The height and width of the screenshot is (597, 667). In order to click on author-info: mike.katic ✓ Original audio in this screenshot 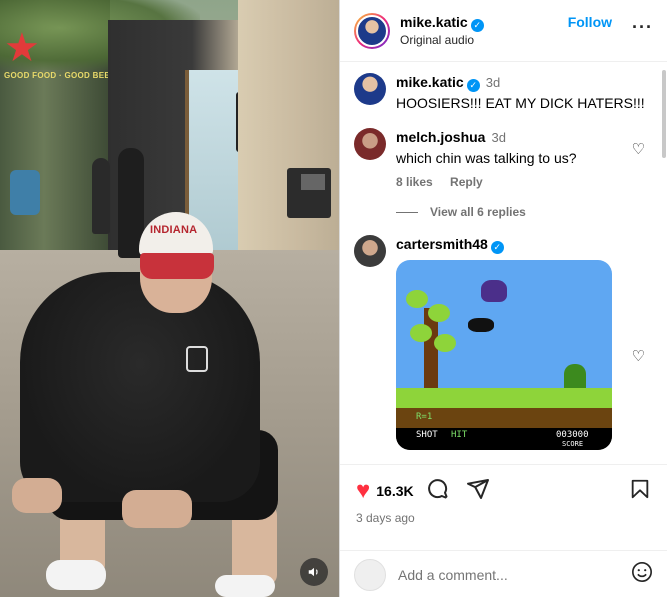, I will do `click(484, 30)`.